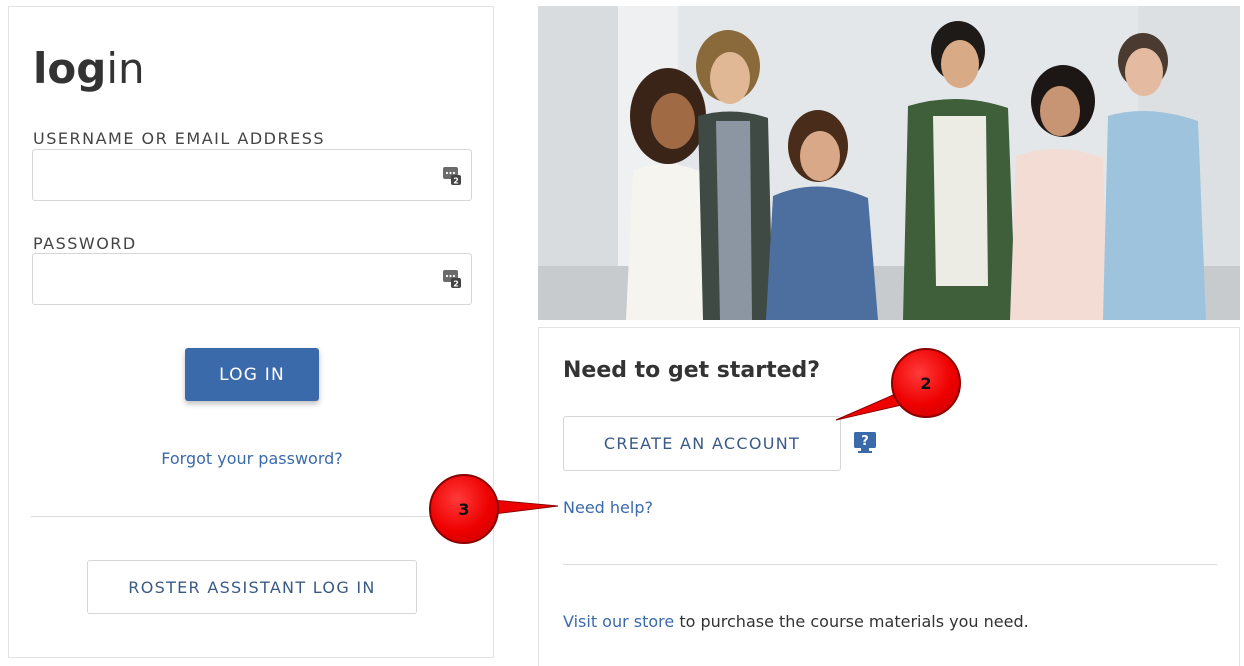  What do you see at coordinates (699, 453) in the screenshot?
I see `callout-arrows` at bounding box center [699, 453].